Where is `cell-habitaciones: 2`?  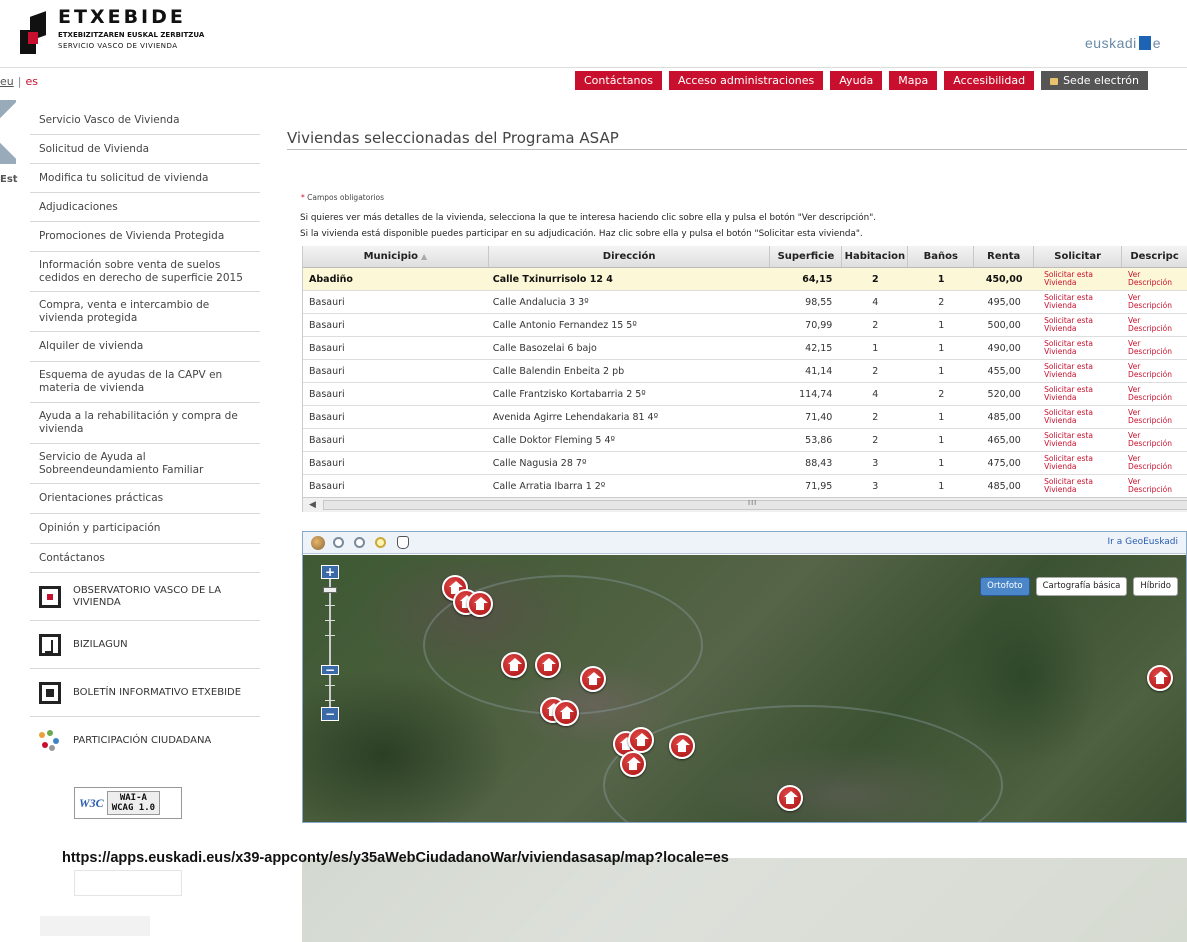 cell-habitaciones: 2 is located at coordinates (875, 325).